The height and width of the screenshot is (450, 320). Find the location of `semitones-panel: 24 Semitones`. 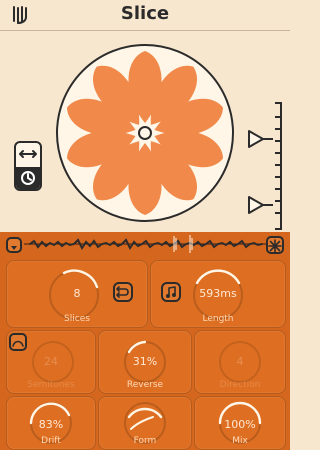

semitones-panel: 24 Semitones is located at coordinates (51, 362).